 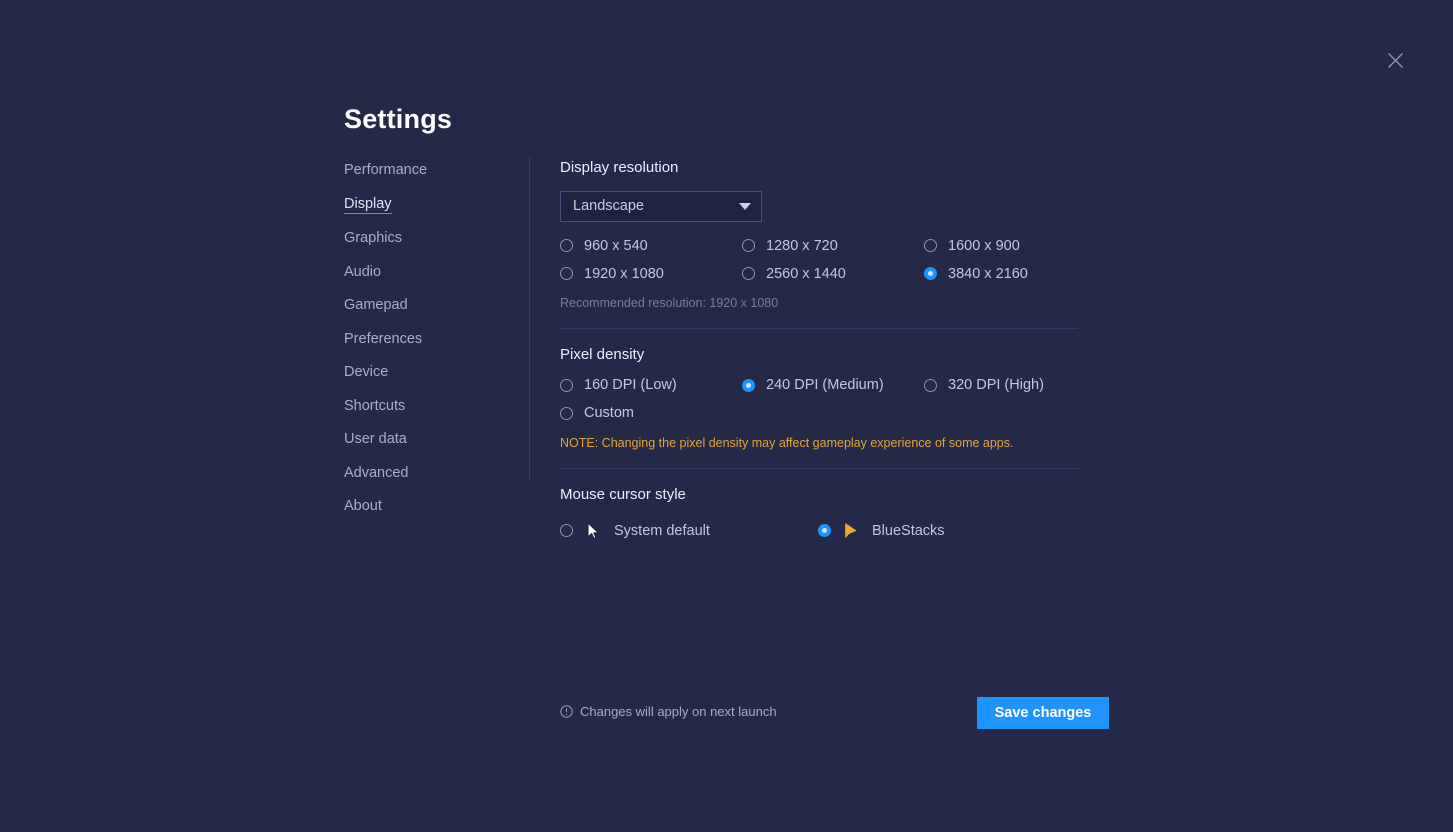 I want to click on resolution-option-label: 2560 x 1440, so click(x=806, y=273).